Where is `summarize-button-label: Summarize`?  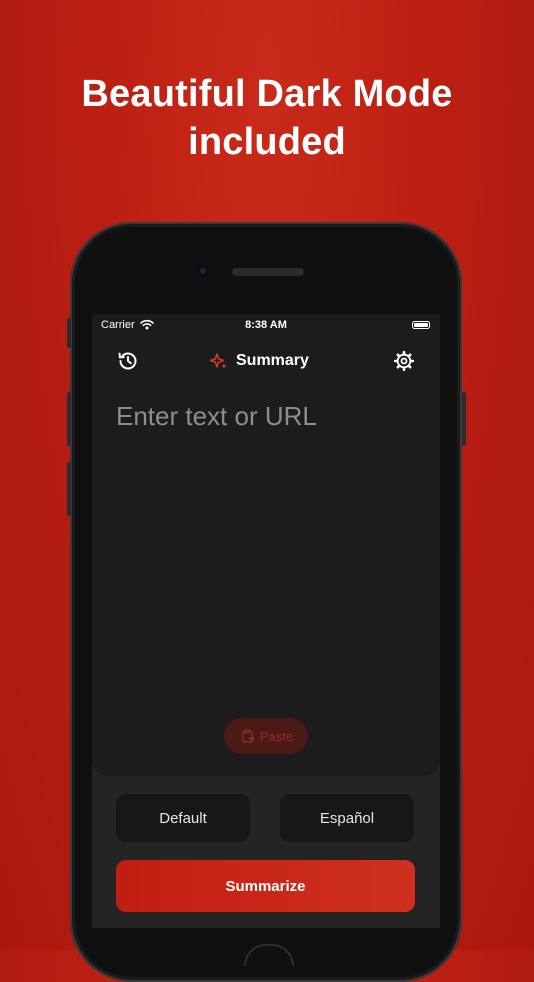 summarize-button-label: Summarize is located at coordinates (265, 886).